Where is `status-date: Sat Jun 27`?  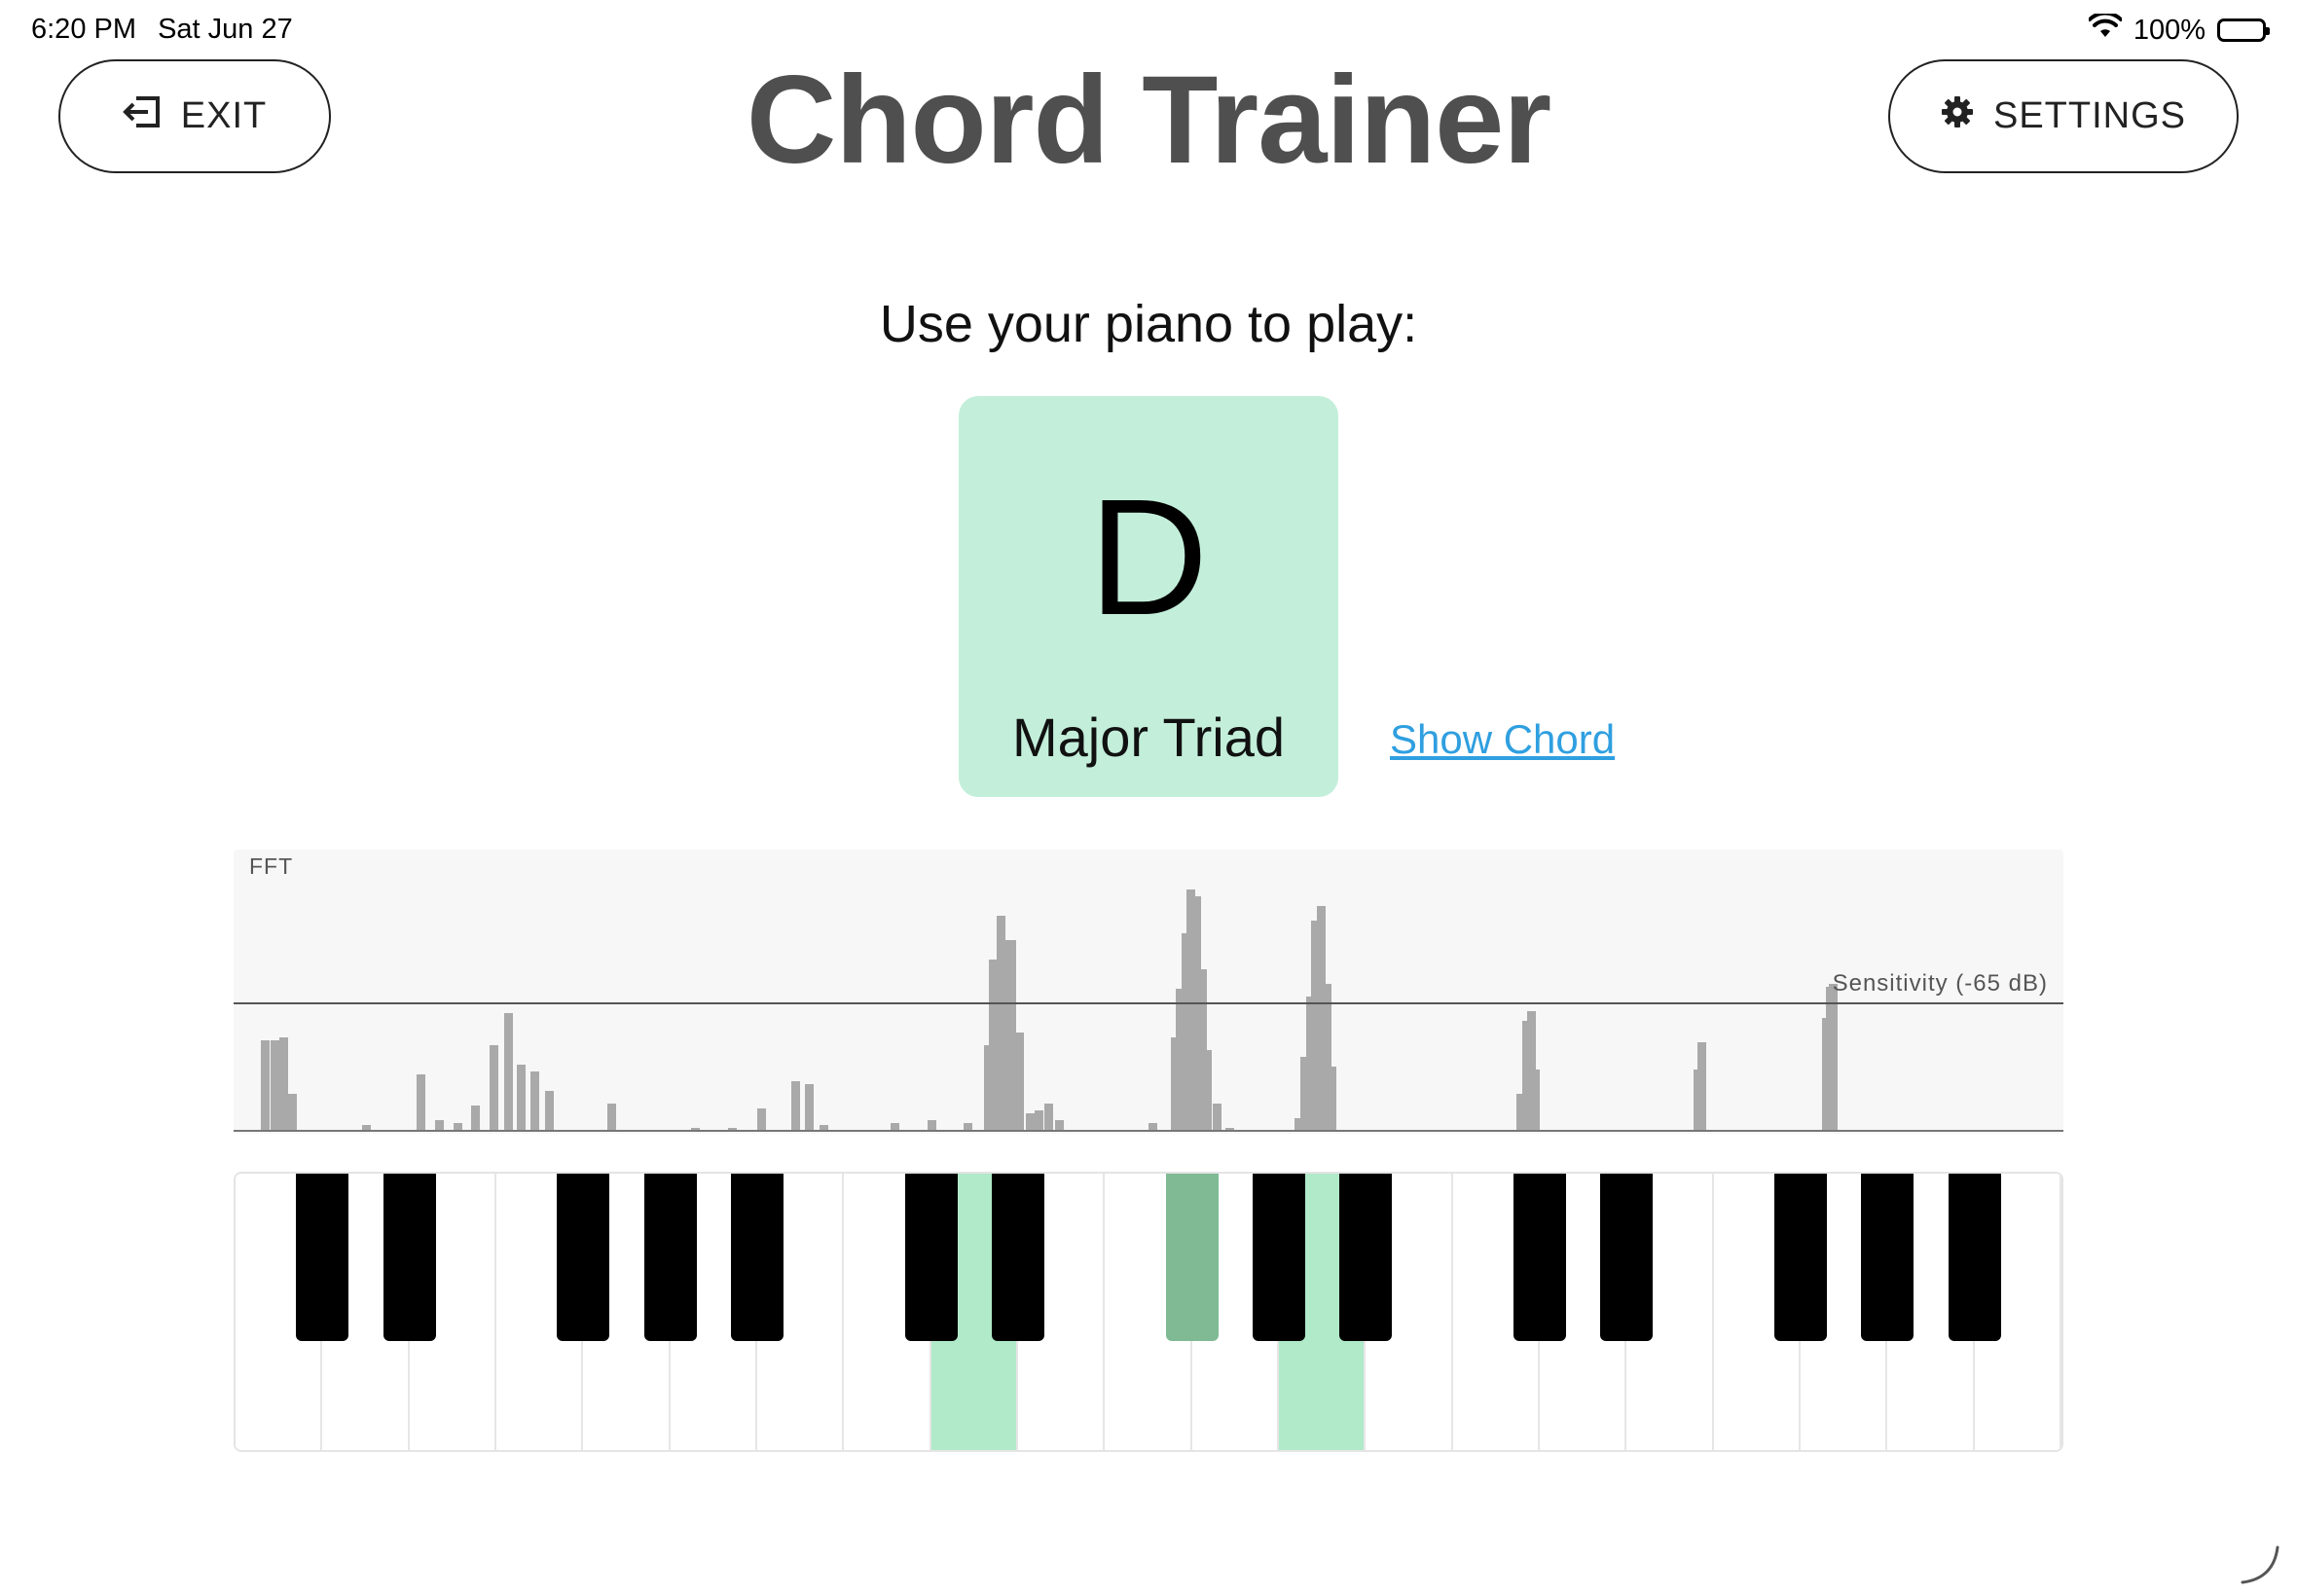
status-date: Sat Jun 27 is located at coordinates (225, 30).